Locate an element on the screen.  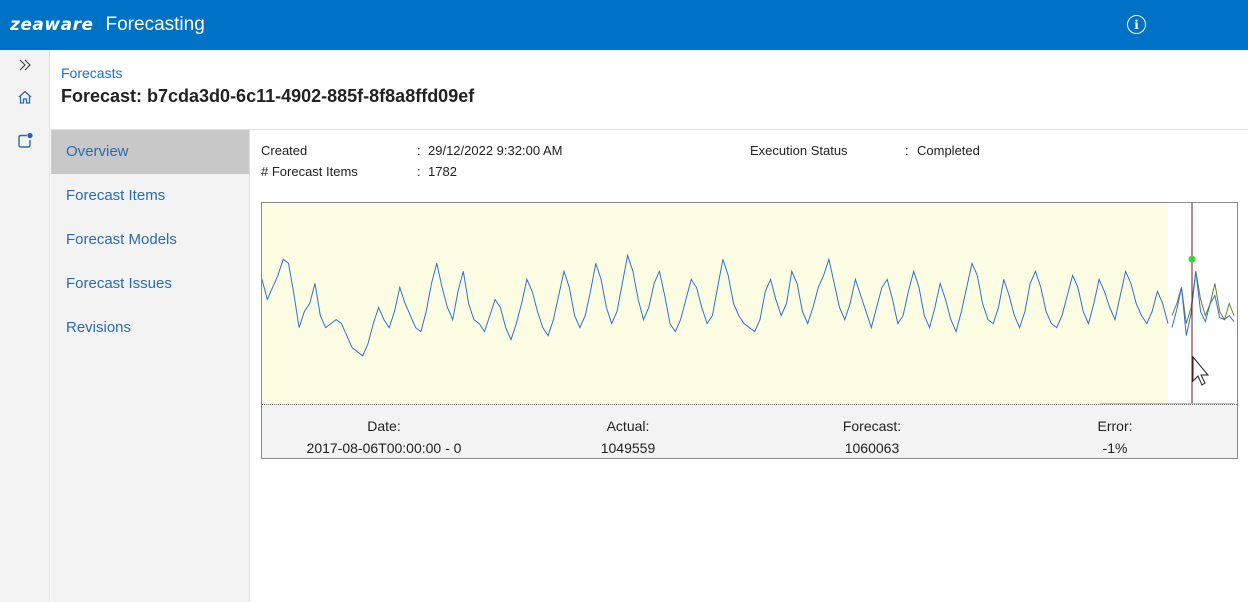
execution-status-value: Completed is located at coordinates (948, 150).